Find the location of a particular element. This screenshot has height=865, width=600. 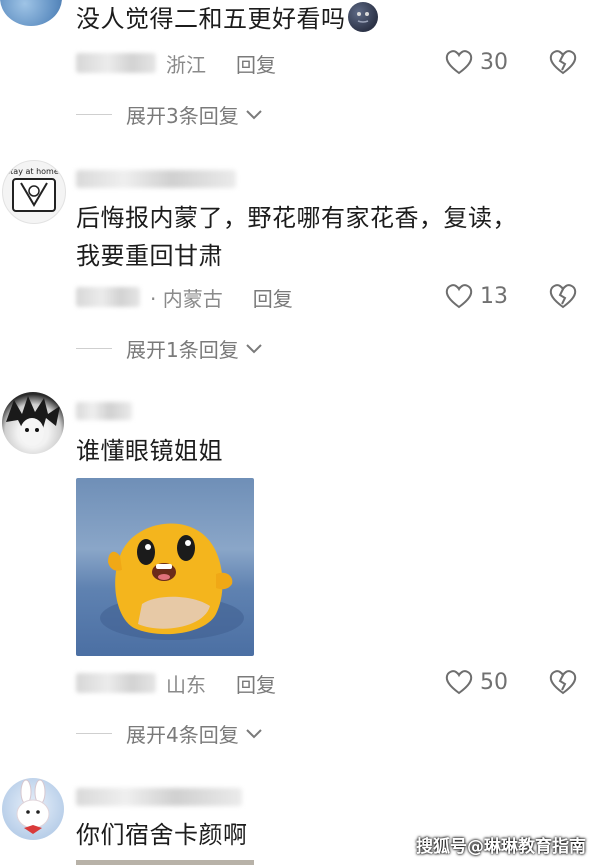

comment-meta: 浙江 回复 is located at coordinates (176, 63).